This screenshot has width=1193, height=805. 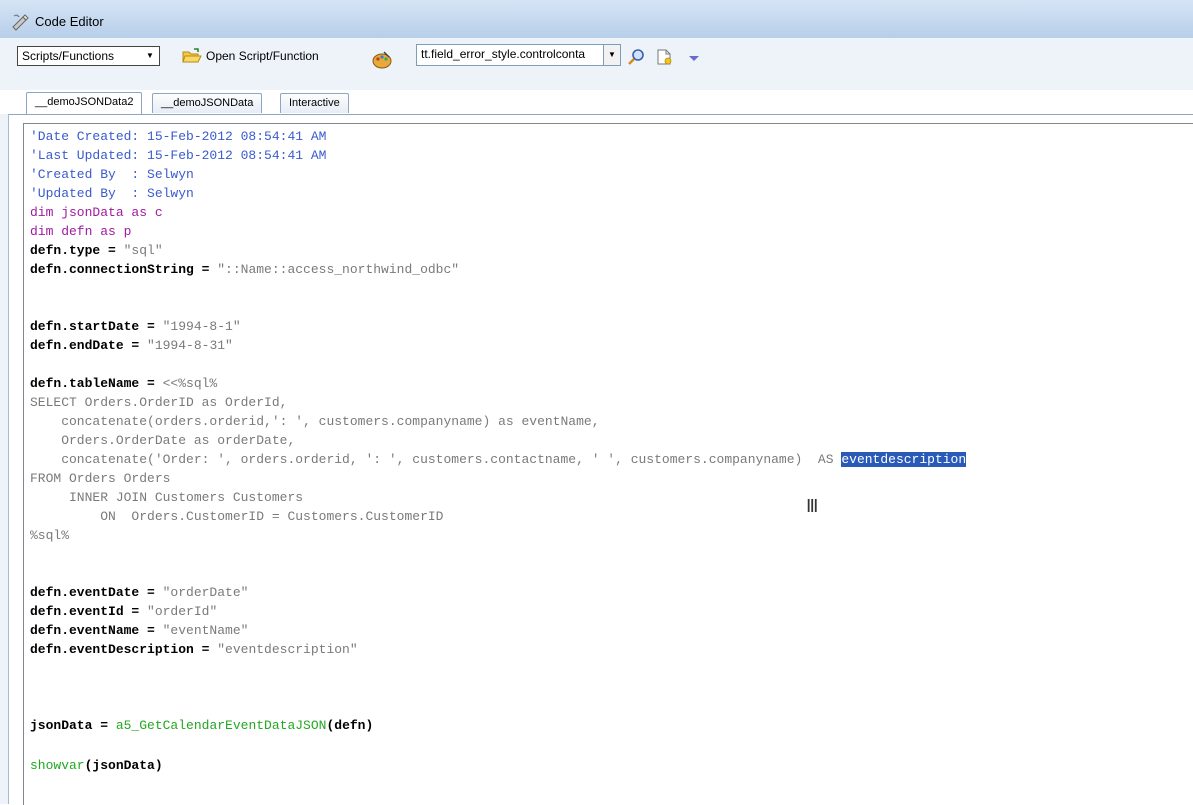 I want to click on code-line: defn.endDate = "1994-8-31", so click(x=131, y=345).